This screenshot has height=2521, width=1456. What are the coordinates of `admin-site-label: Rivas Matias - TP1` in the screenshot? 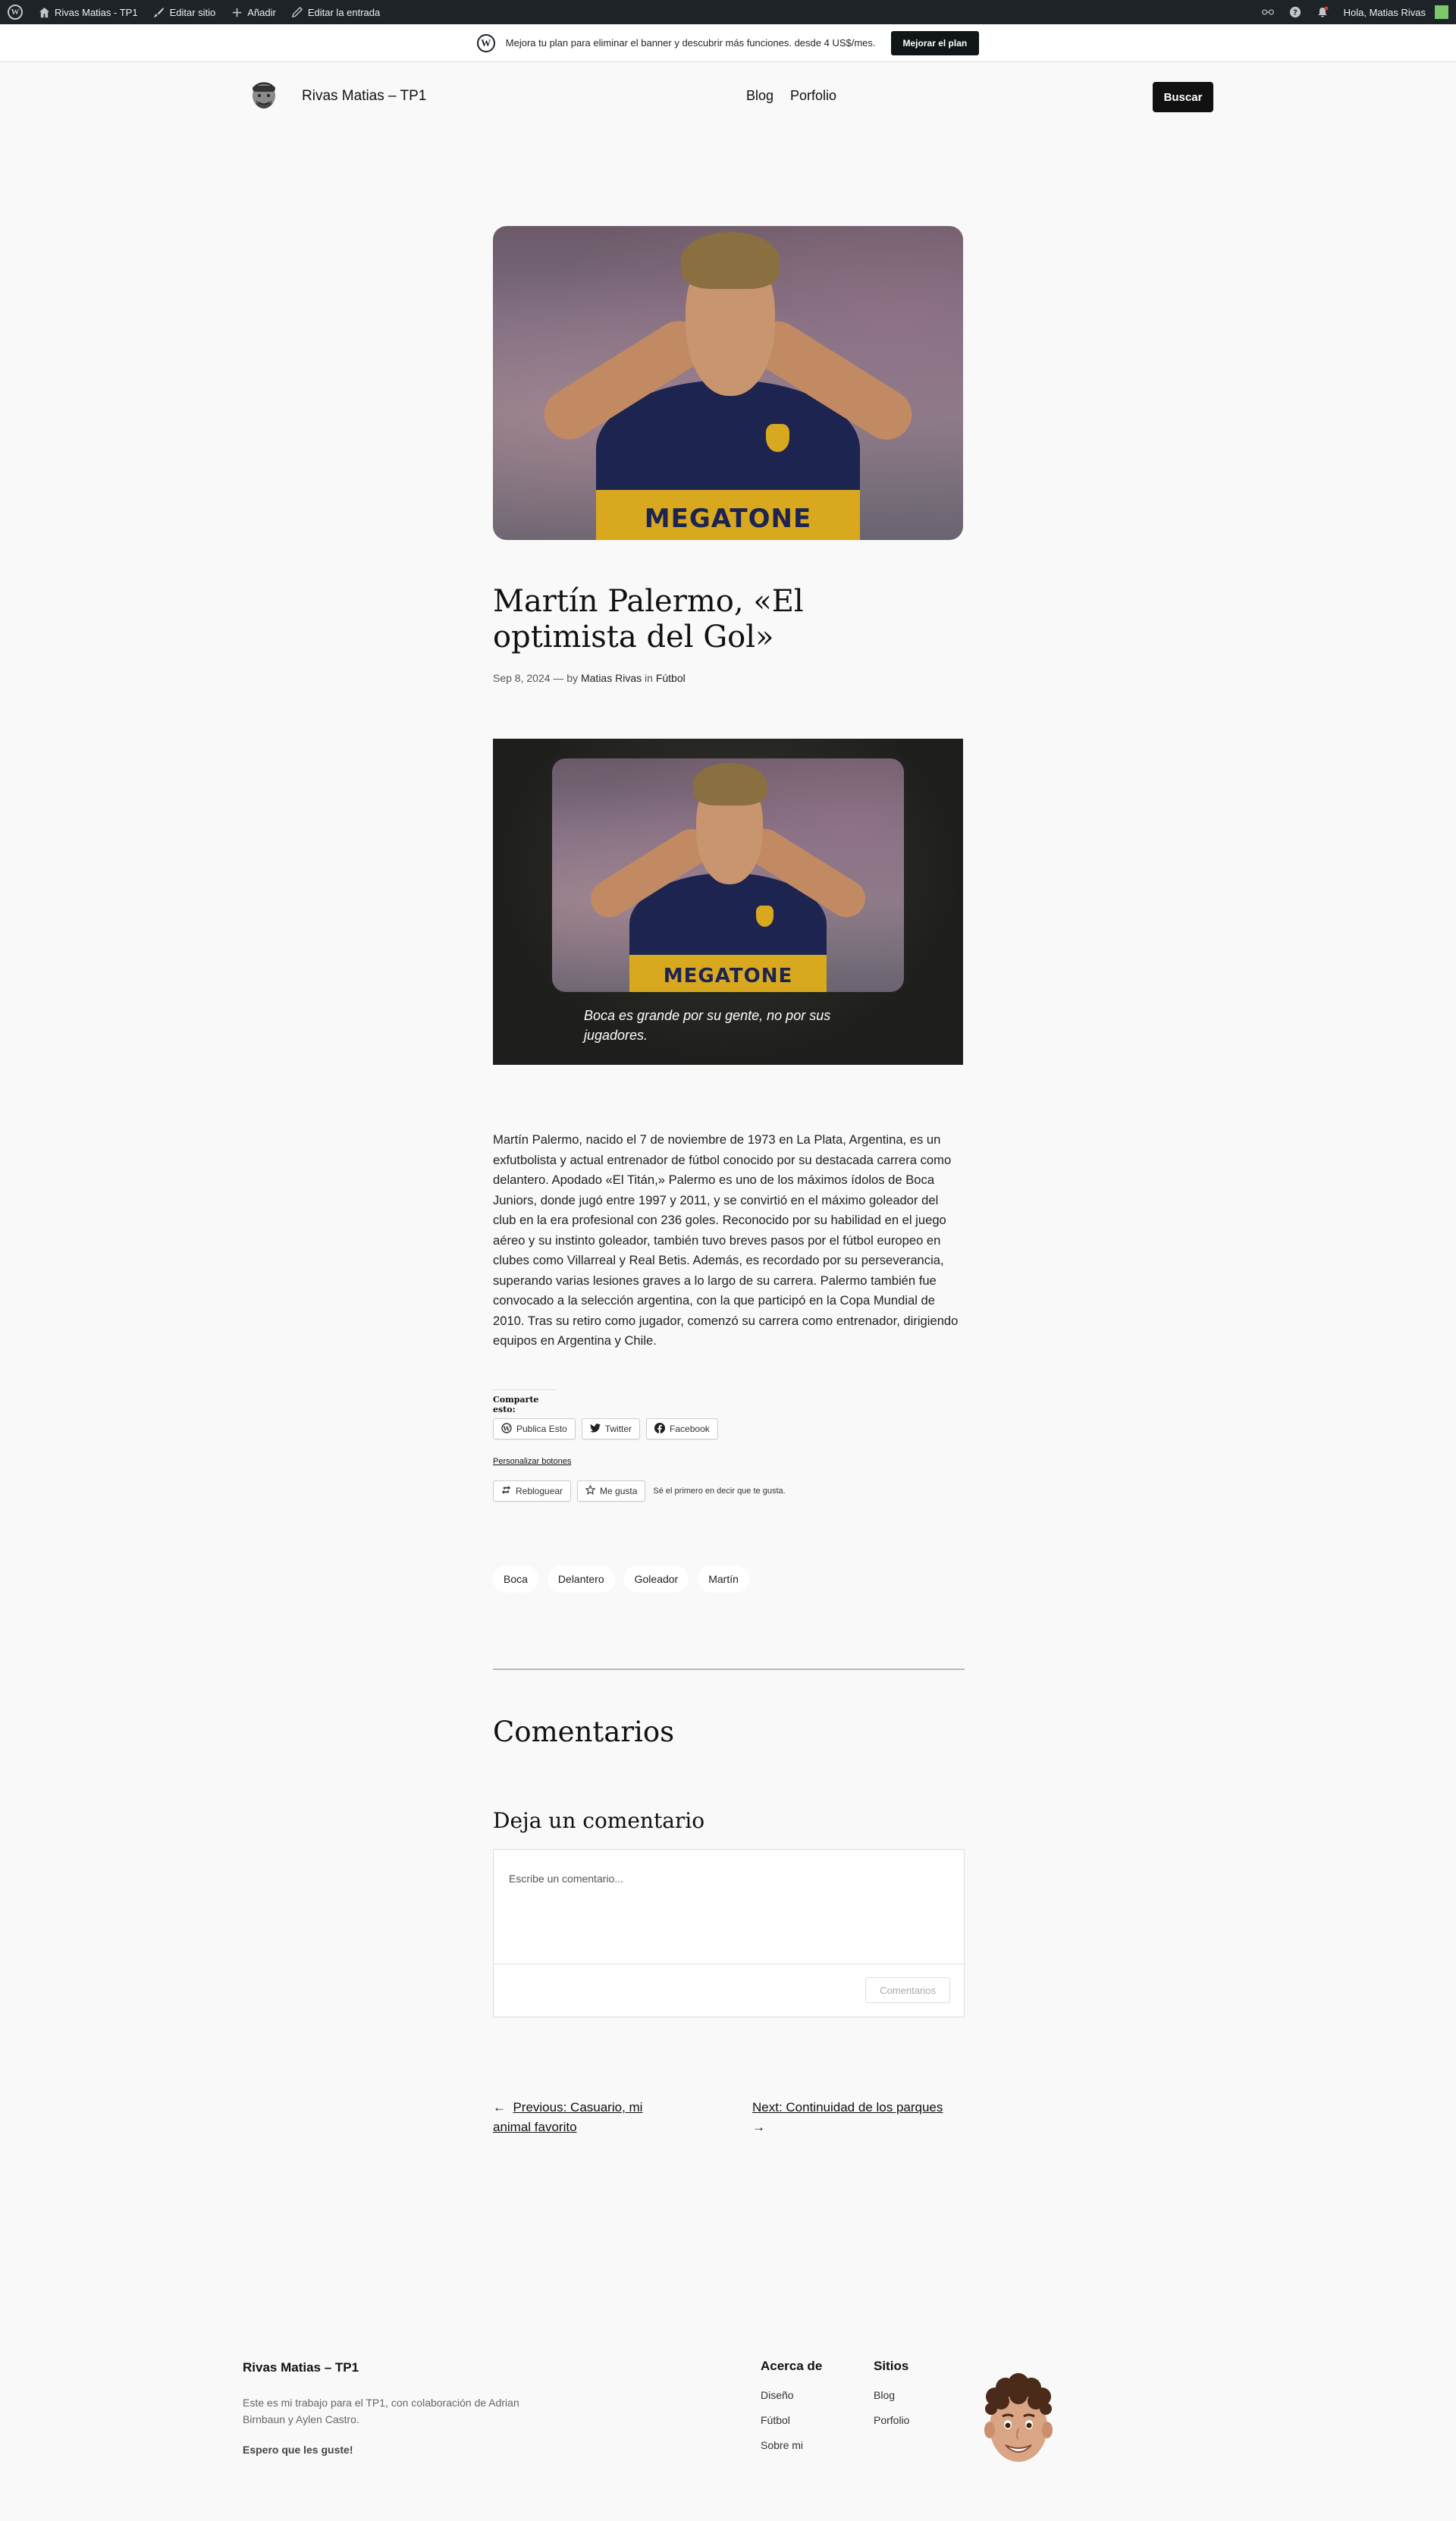 It's located at (96, 12).